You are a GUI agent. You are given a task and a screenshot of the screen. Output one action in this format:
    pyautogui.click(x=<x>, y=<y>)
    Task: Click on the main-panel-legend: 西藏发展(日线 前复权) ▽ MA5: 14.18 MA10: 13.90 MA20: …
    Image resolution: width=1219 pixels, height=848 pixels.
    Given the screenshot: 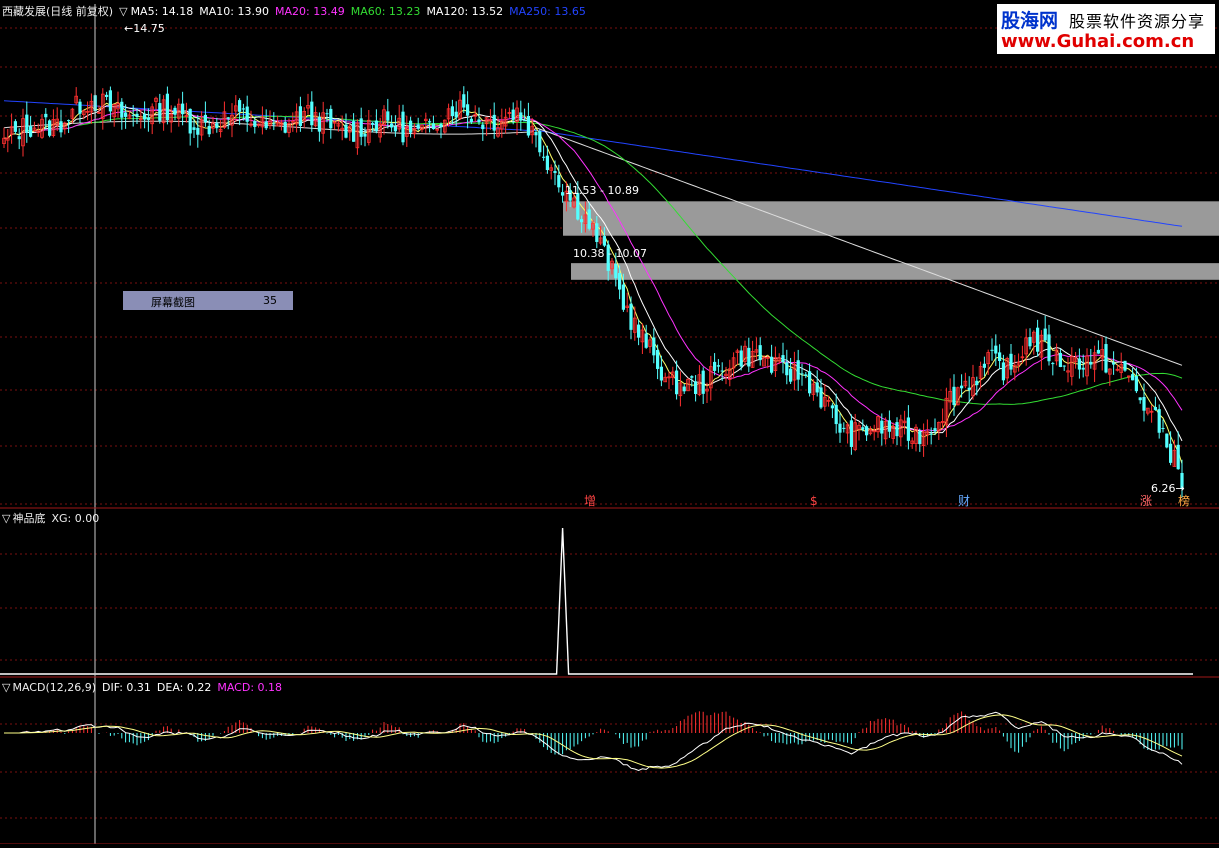 What is the action you would take?
    pyautogui.click(x=297, y=11)
    